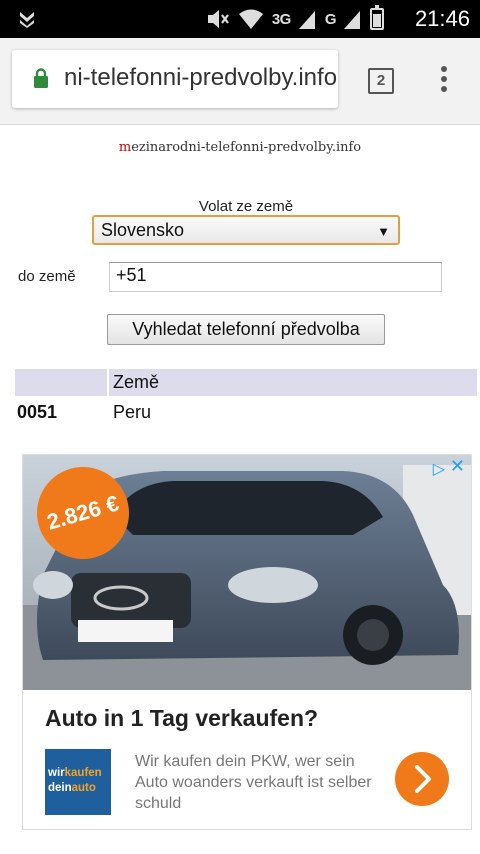 The width and height of the screenshot is (480, 854). What do you see at coordinates (41, 78) in the screenshot?
I see `lock-icon` at bounding box center [41, 78].